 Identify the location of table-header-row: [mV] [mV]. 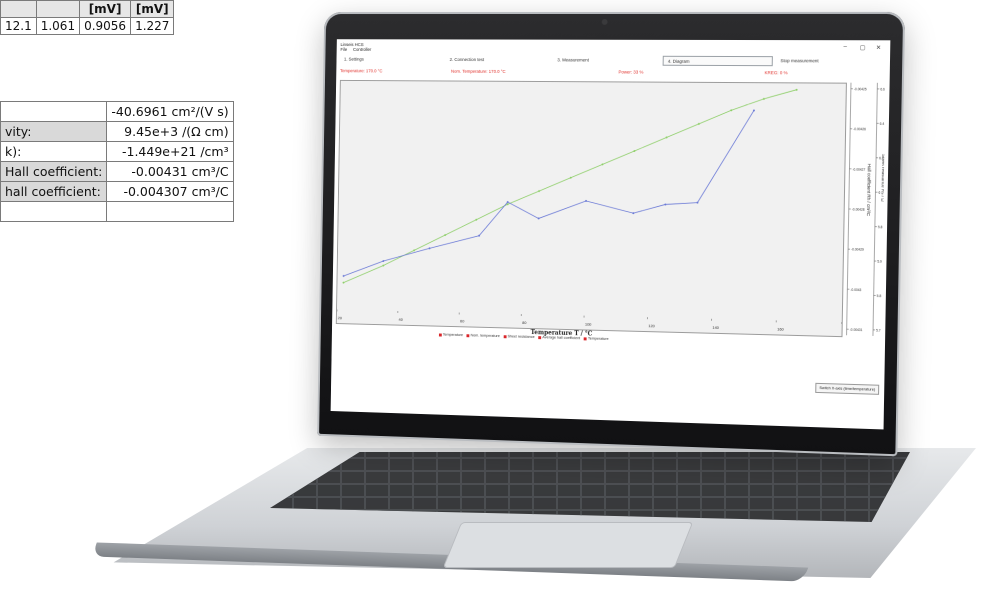
(87, 9).